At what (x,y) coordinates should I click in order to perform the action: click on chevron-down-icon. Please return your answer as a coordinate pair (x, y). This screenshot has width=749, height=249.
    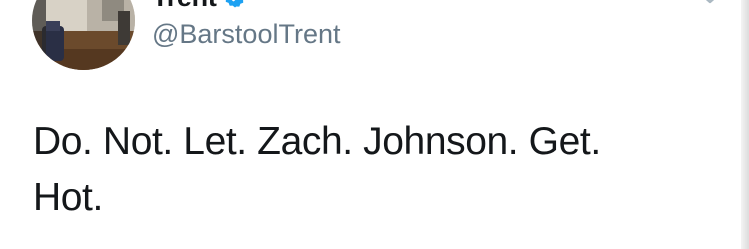
    Looking at the image, I should click on (710, 4).